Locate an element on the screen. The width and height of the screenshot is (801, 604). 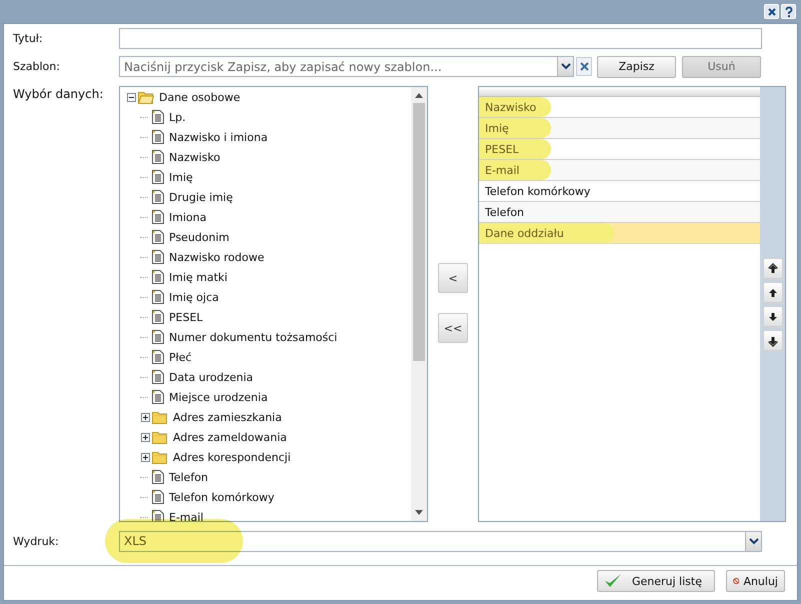
tree-item: Imiona is located at coordinates (187, 217).